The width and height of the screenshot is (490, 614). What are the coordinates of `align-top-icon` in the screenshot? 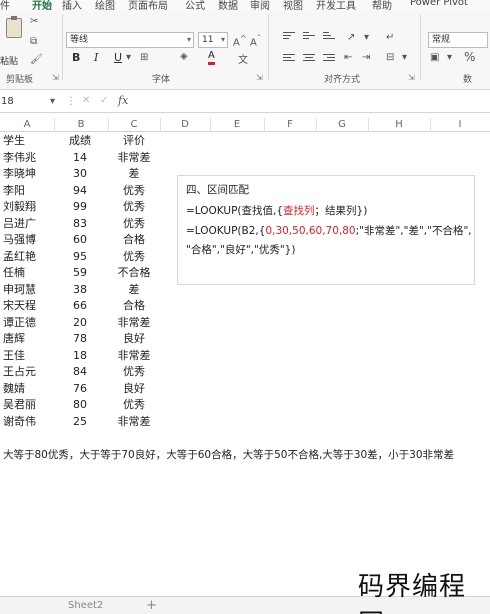 It's located at (289, 37).